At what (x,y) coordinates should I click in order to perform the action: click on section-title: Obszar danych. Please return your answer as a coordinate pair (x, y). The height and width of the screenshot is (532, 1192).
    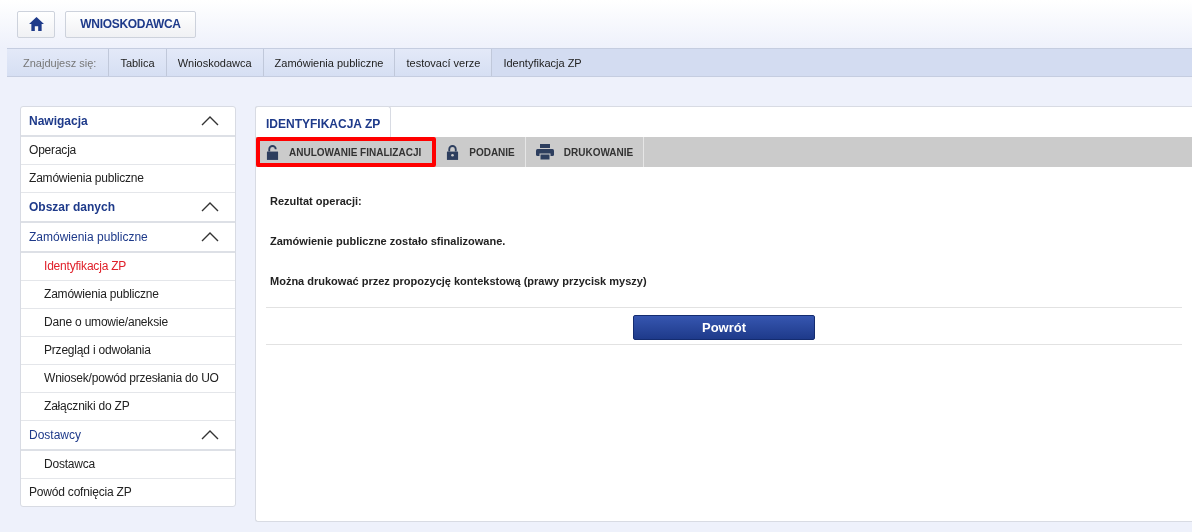
    Looking at the image, I should click on (72, 207).